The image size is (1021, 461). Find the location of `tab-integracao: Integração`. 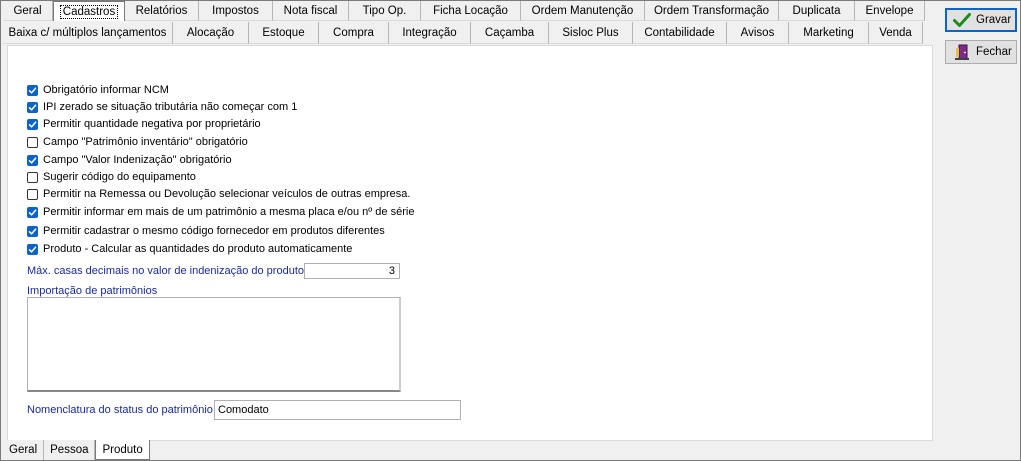

tab-integracao: Integração is located at coordinates (430, 33).